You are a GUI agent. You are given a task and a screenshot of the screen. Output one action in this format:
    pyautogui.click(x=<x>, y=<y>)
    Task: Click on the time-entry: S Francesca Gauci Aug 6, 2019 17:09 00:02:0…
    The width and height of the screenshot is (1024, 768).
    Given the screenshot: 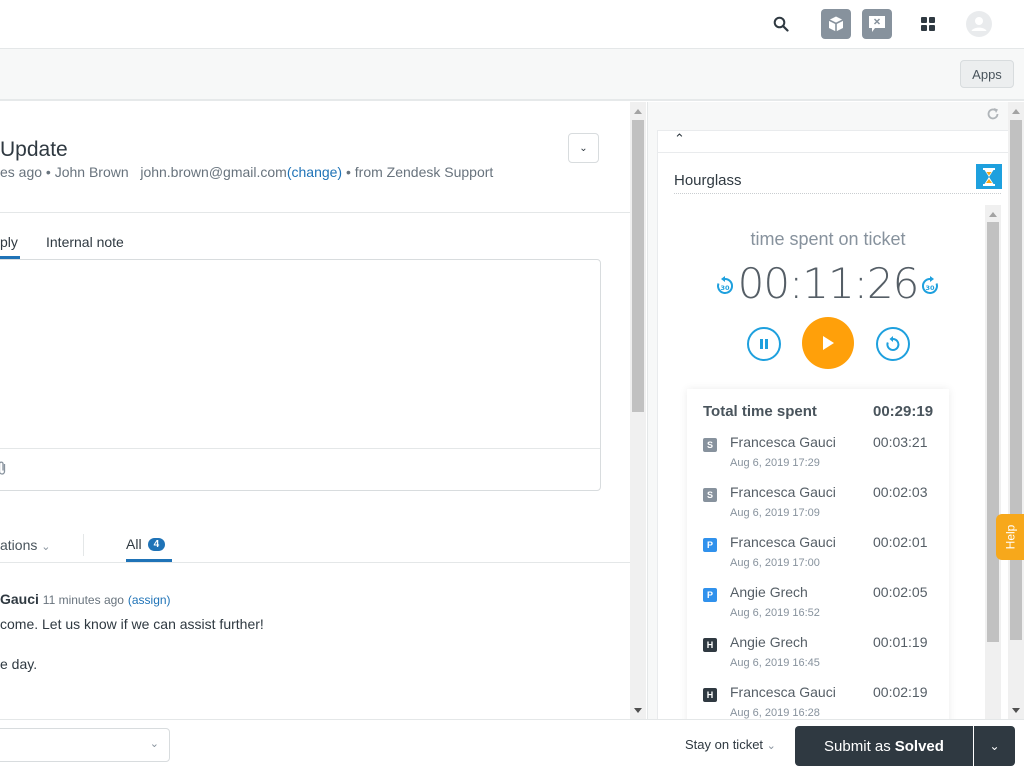 What is the action you would take?
    pyautogui.click(x=818, y=508)
    